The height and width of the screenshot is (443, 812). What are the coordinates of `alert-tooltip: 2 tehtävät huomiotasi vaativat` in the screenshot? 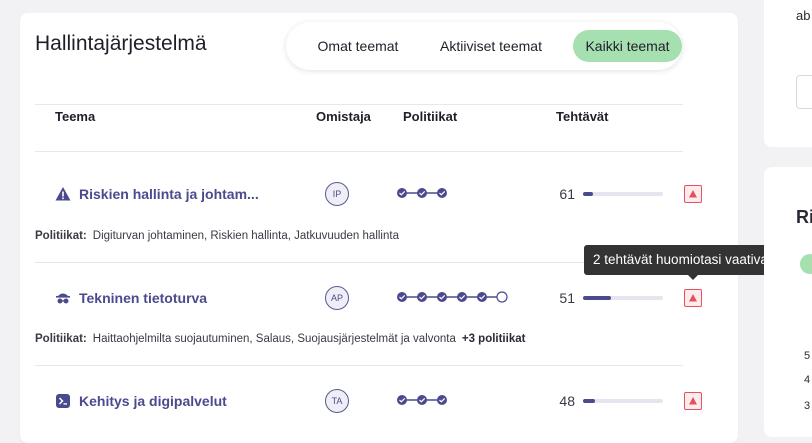 It's located at (682, 262).